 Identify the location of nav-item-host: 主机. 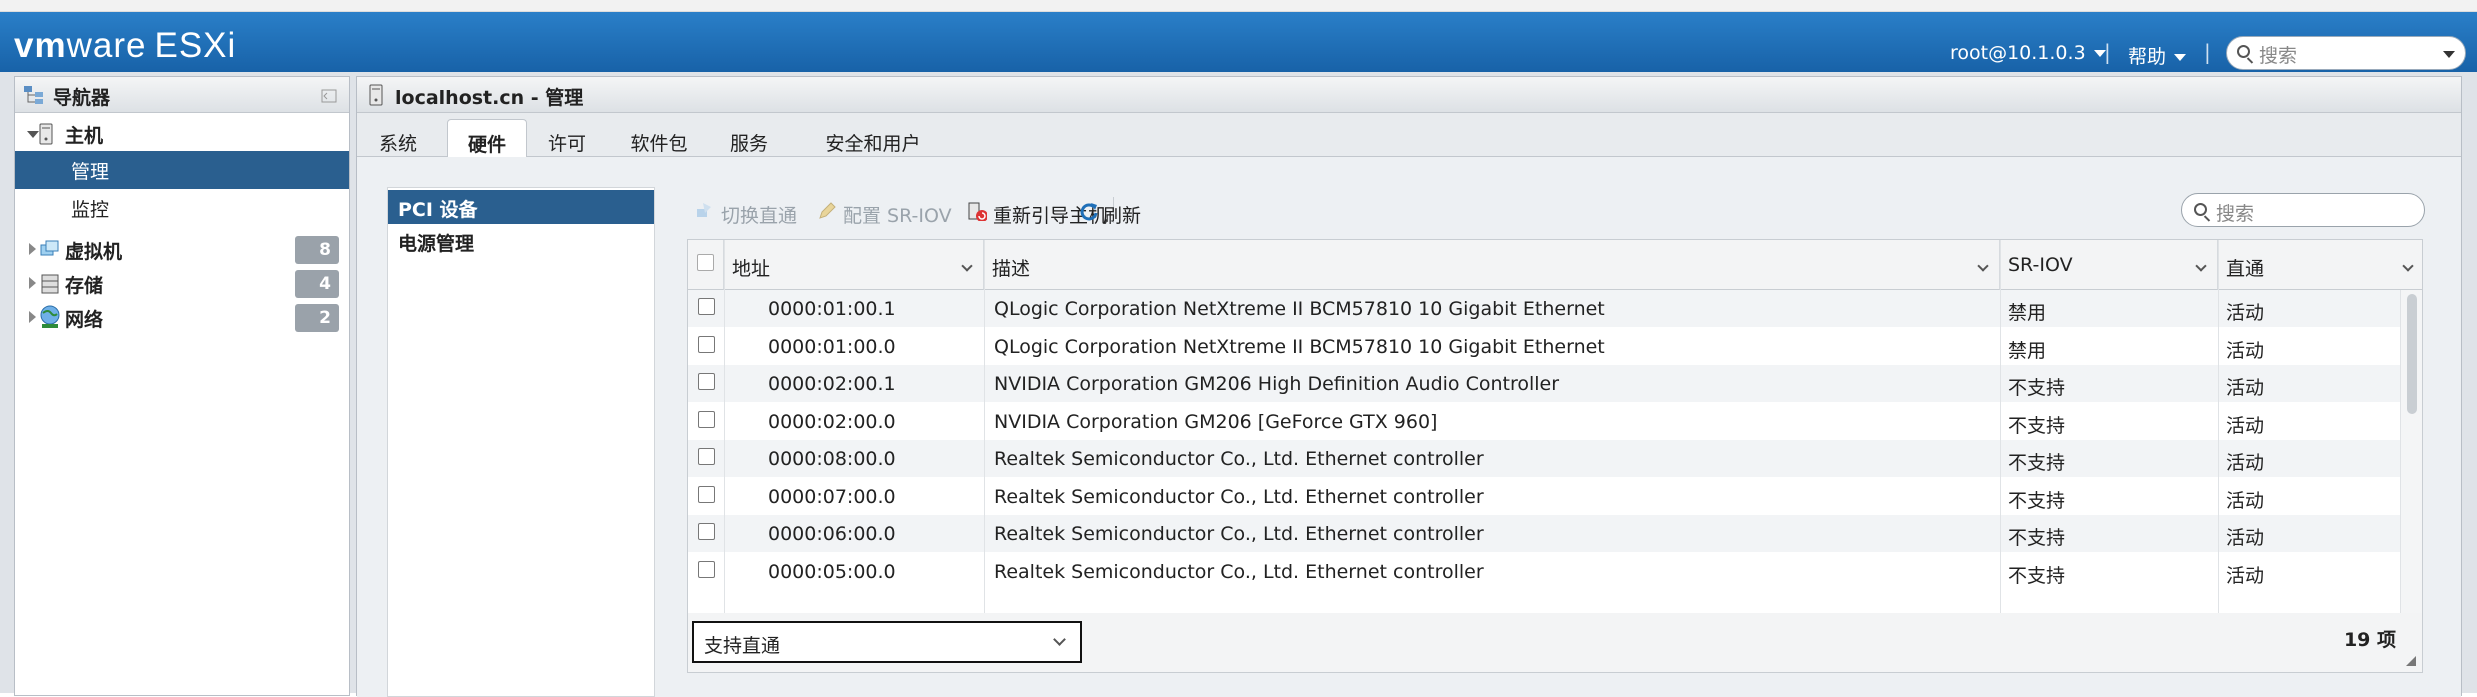
(182, 134).